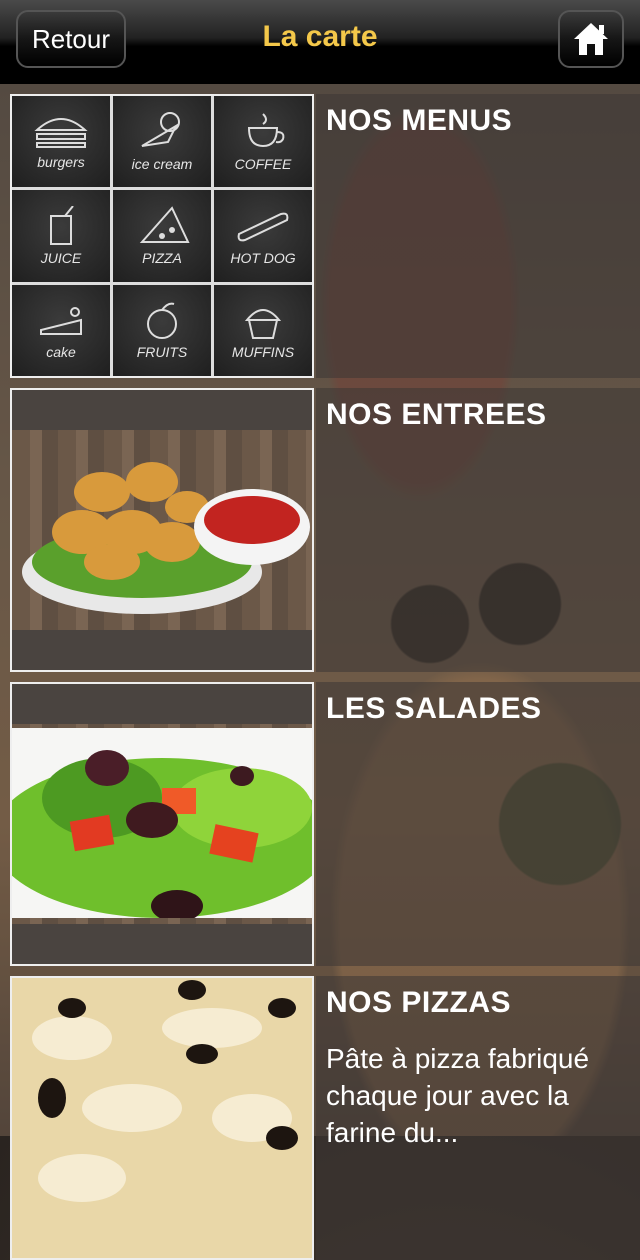 This screenshot has height=1260, width=640. I want to click on chalk-tile: JUICE, so click(61, 236).